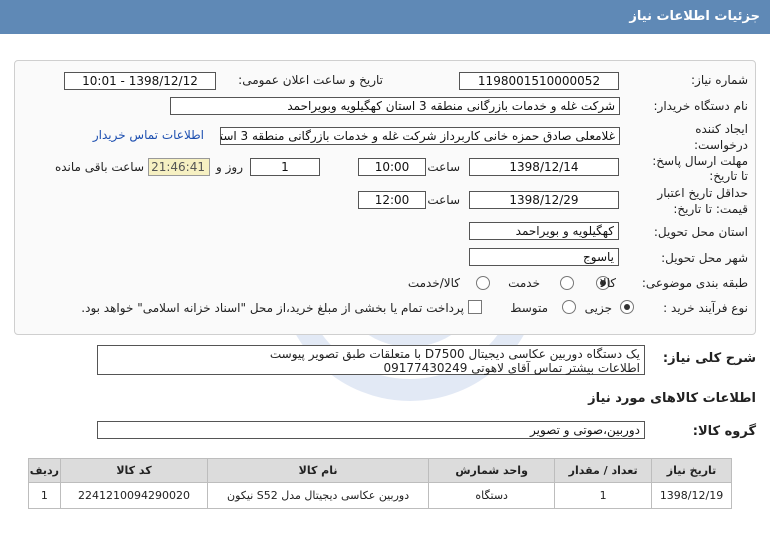 This screenshot has width=770, height=545. What do you see at coordinates (603, 495) in the screenshot?
I see `cell-quantity: 1` at bounding box center [603, 495].